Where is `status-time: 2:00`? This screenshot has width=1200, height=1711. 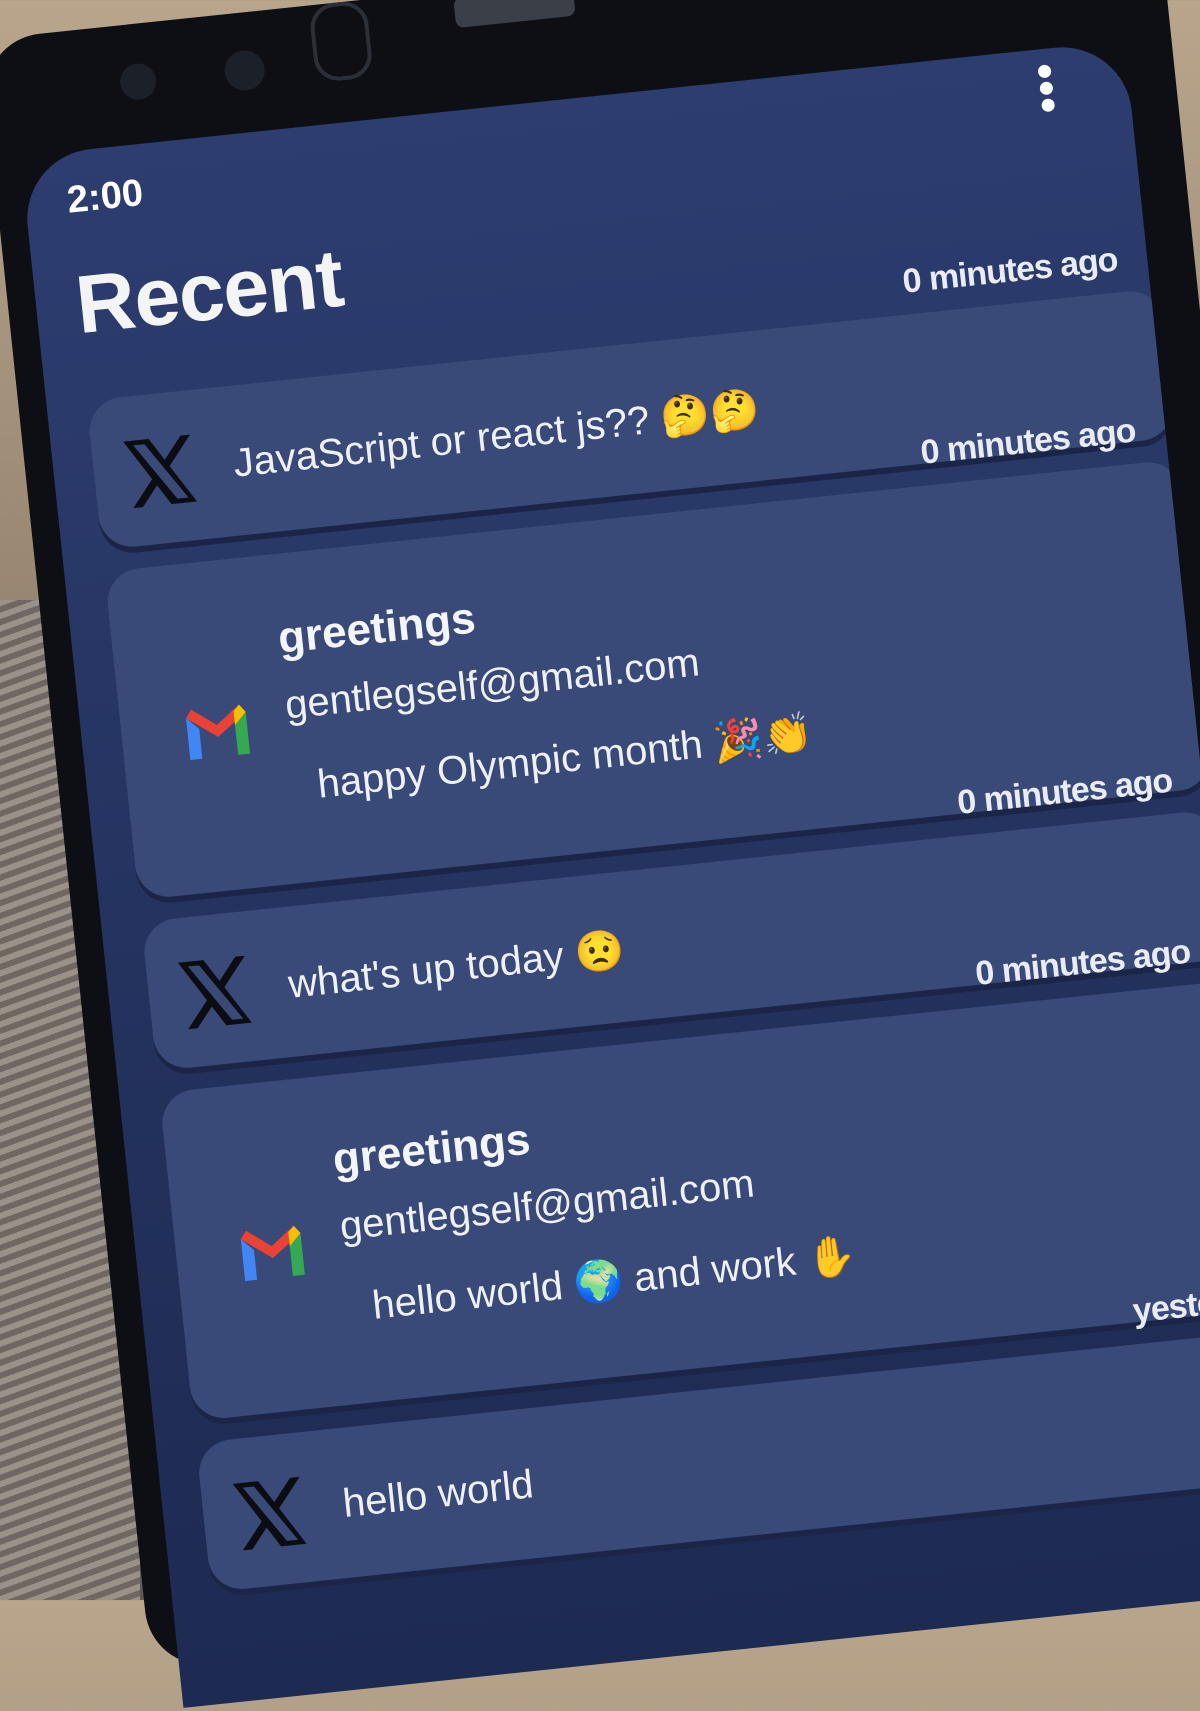
status-time: 2:00 is located at coordinates (105, 196).